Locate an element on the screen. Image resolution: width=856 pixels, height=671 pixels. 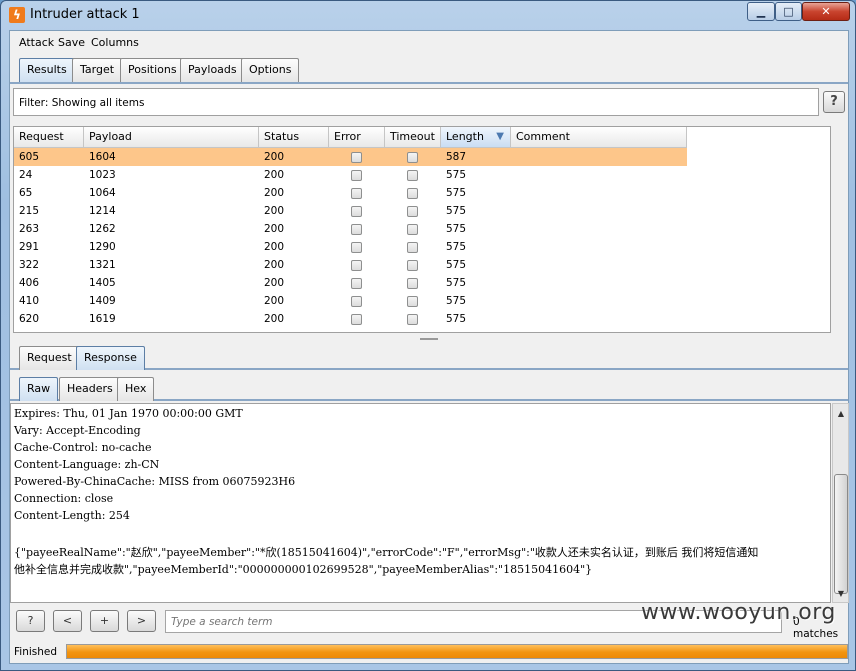
table-row: 406 1405 200 575 is located at coordinates (350, 283).